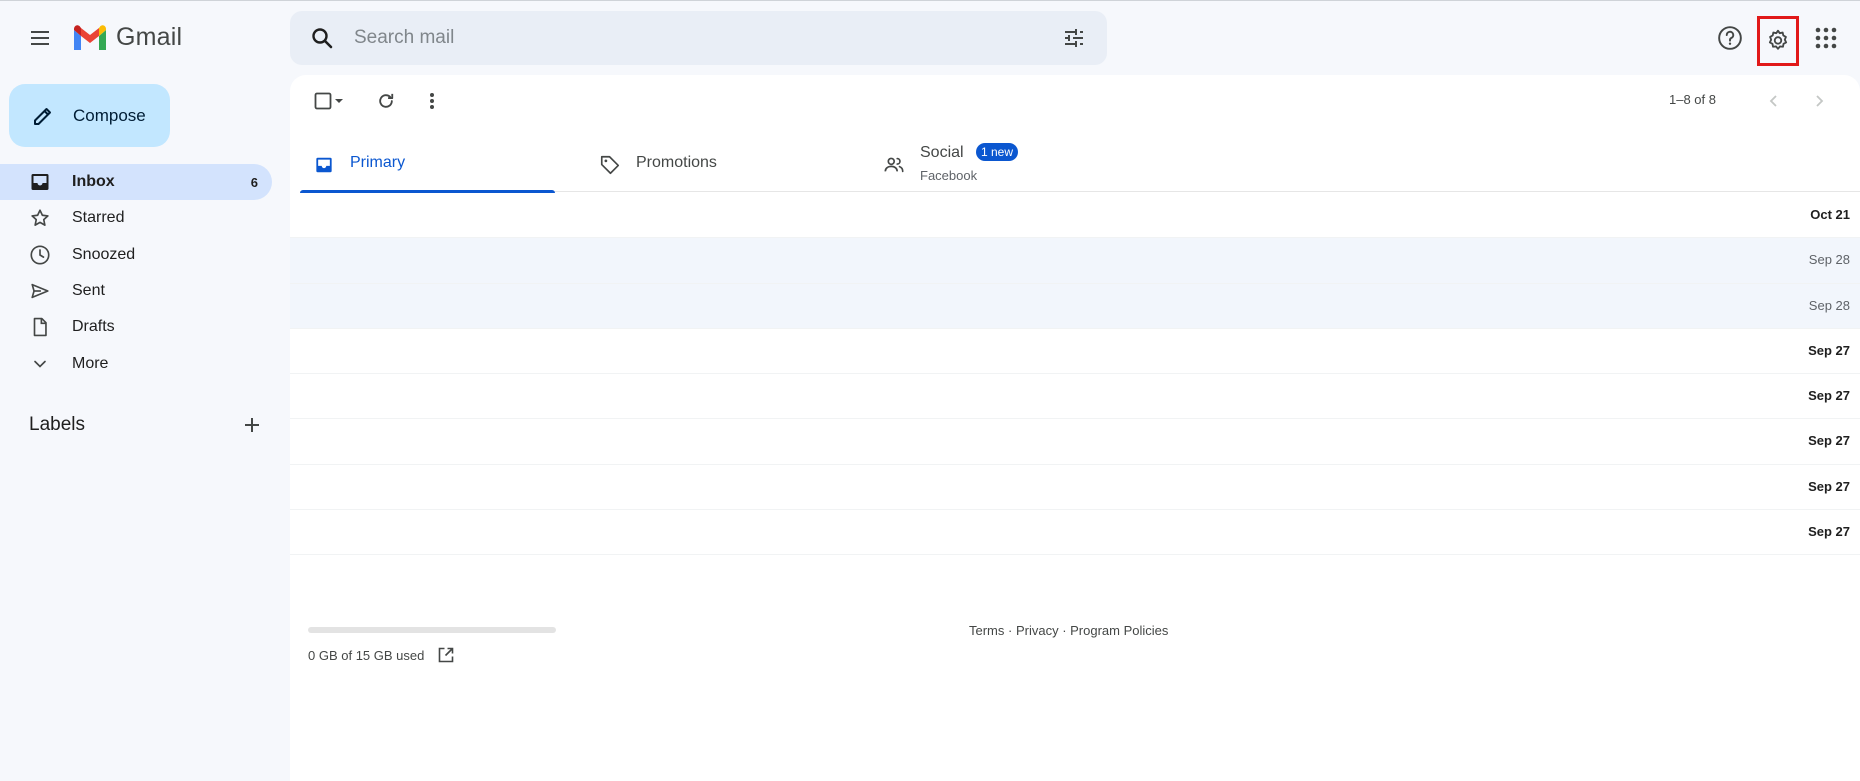 This screenshot has height=781, width=1860. Describe the element at coordinates (40, 327) in the screenshot. I see `draft-icon` at that location.